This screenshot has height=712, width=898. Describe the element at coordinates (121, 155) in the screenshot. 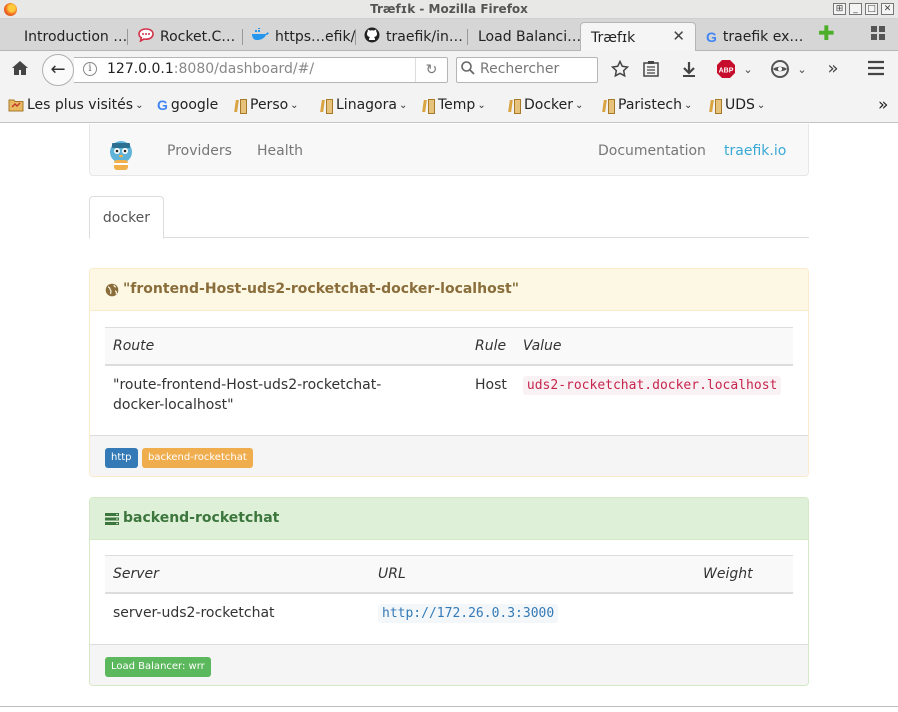

I see `traefik-logo-icon` at that location.